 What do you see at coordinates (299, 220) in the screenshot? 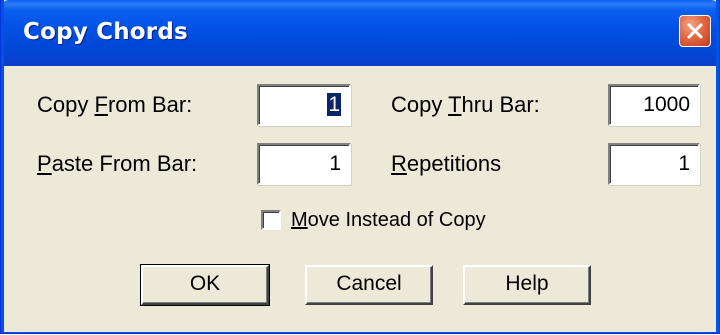
I see `move-label-accel: M` at bounding box center [299, 220].